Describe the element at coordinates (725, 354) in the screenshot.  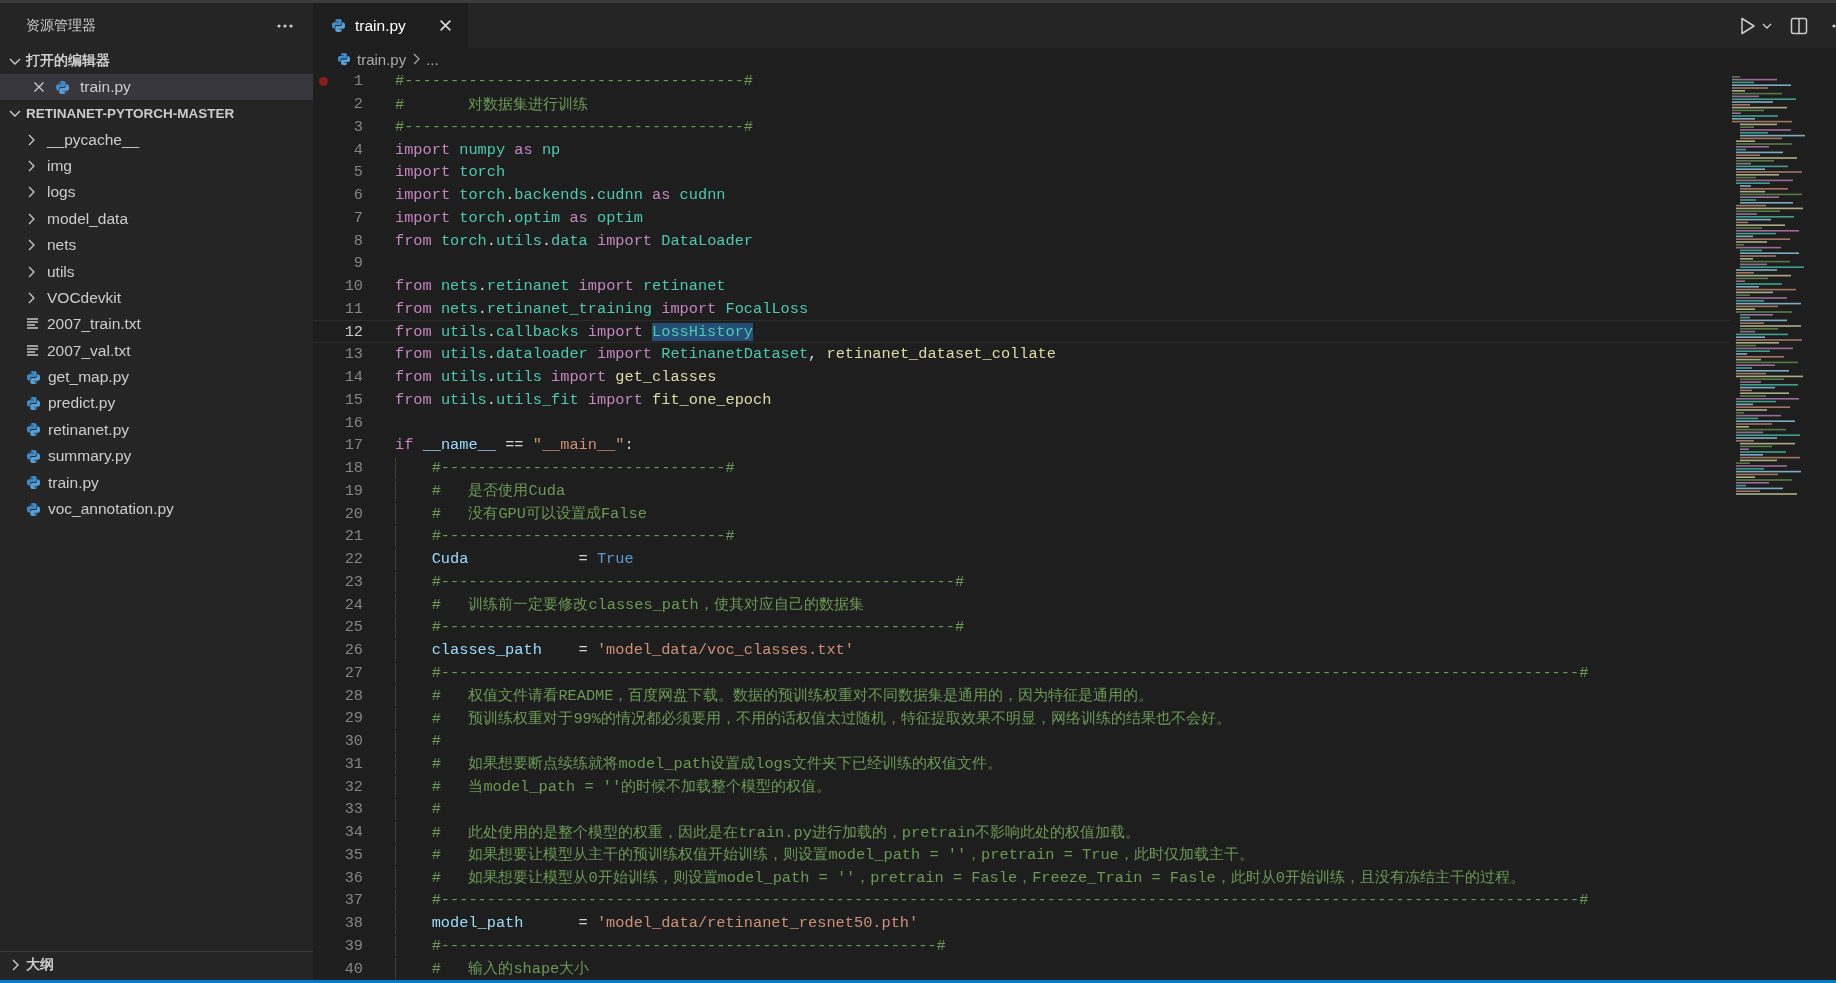
I see `code-line: from utils.dataloader import RetinanetDataset, retinanet_dataset_collate` at that location.